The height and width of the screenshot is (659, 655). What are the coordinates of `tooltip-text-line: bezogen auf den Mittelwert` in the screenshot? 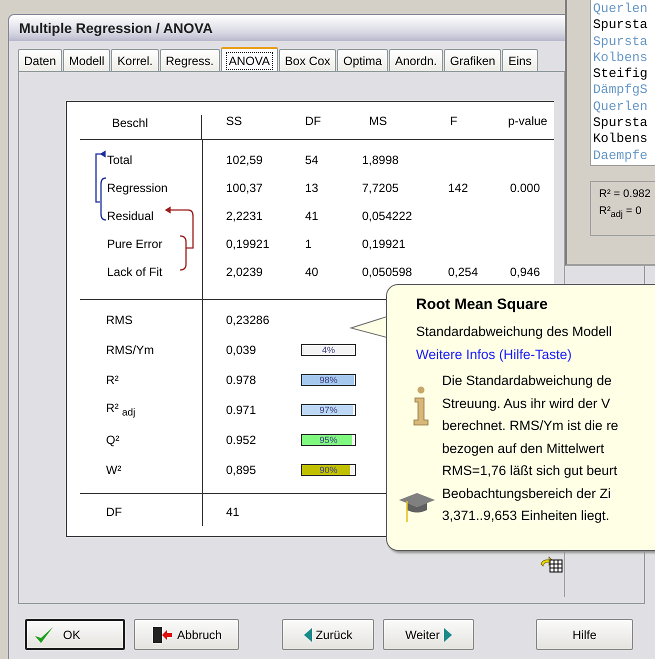 It's located at (524, 449).